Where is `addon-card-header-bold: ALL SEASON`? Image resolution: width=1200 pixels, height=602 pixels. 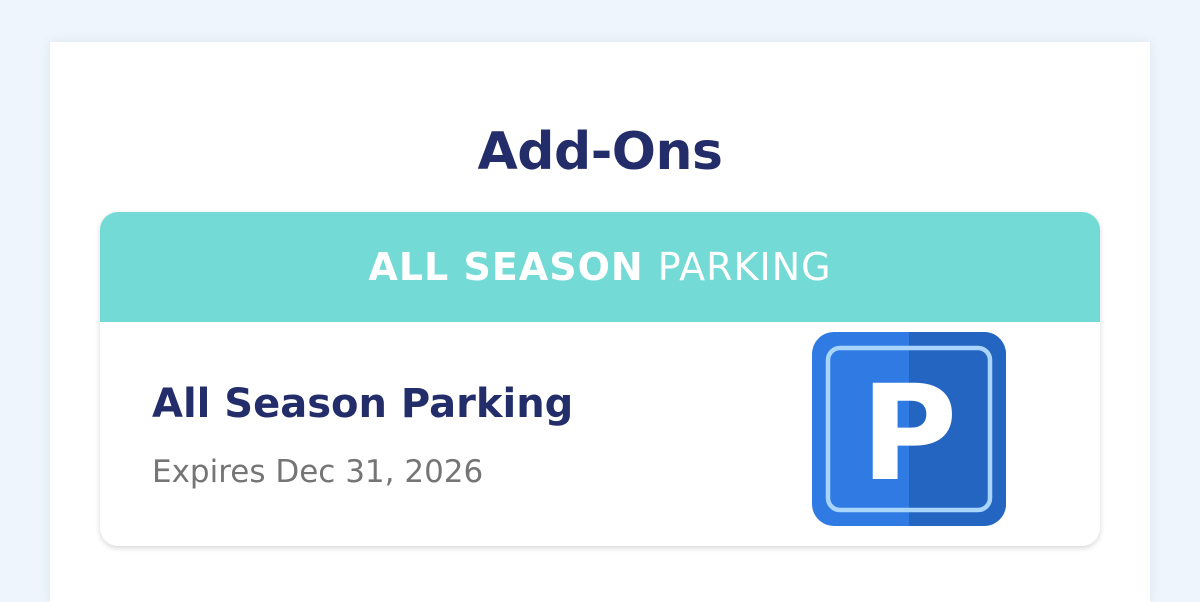
addon-card-header-bold: ALL SEASON is located at coordinates (506, 267).